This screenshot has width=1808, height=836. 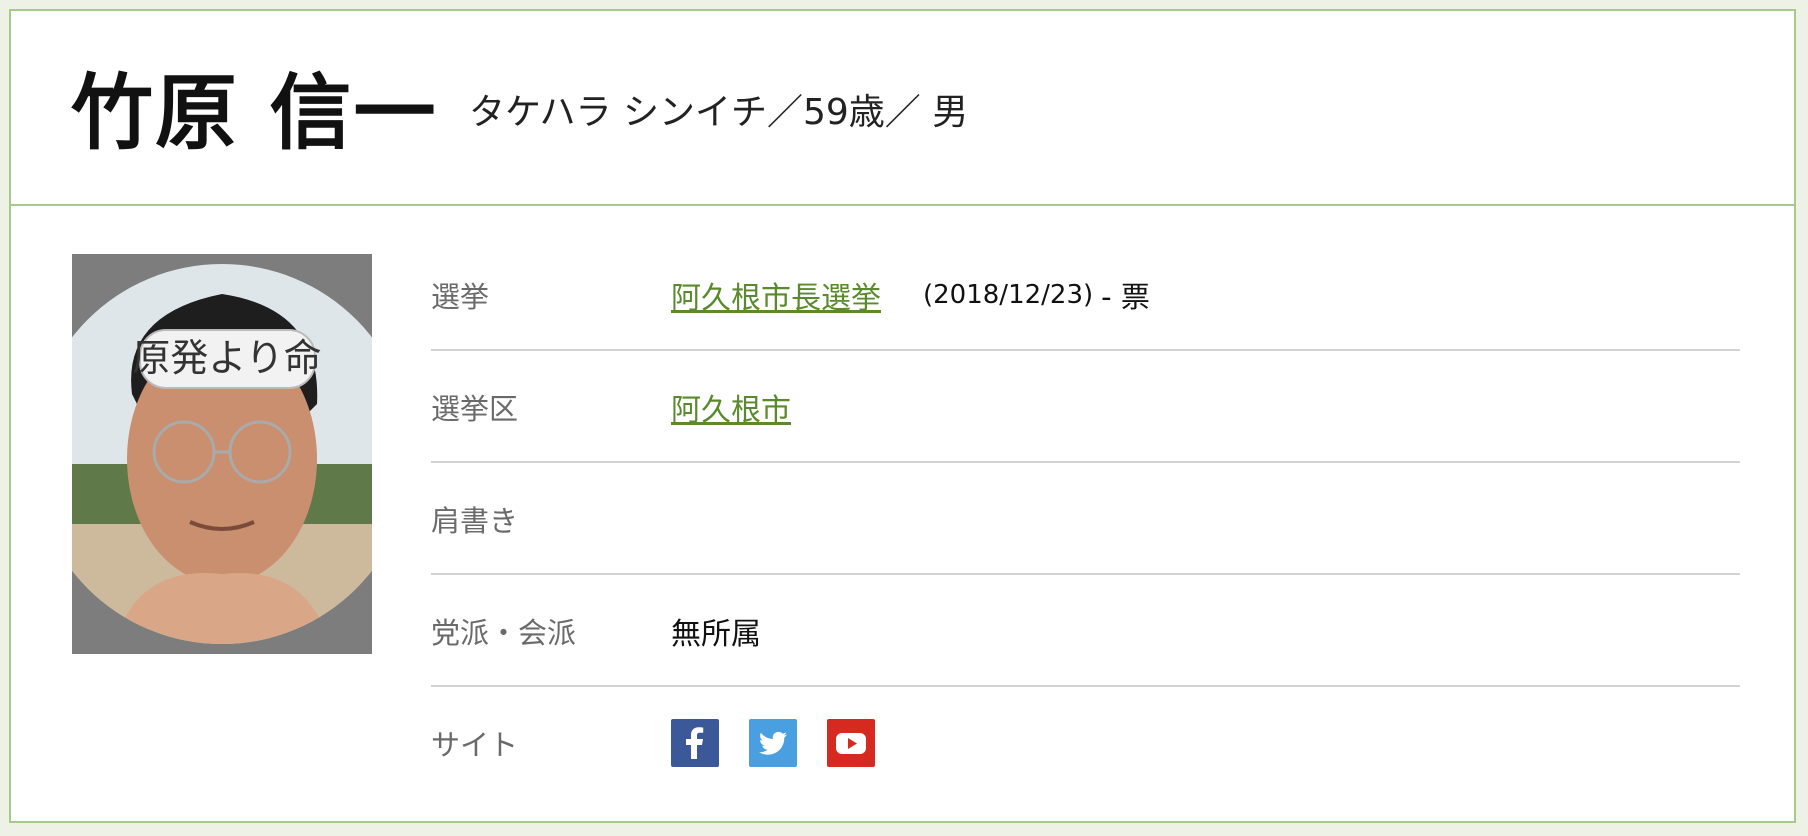 What do you see at coordinates (1085, 743) in the screenshot?
I see `row-site: サイト` at bounding box center [1085, 743].